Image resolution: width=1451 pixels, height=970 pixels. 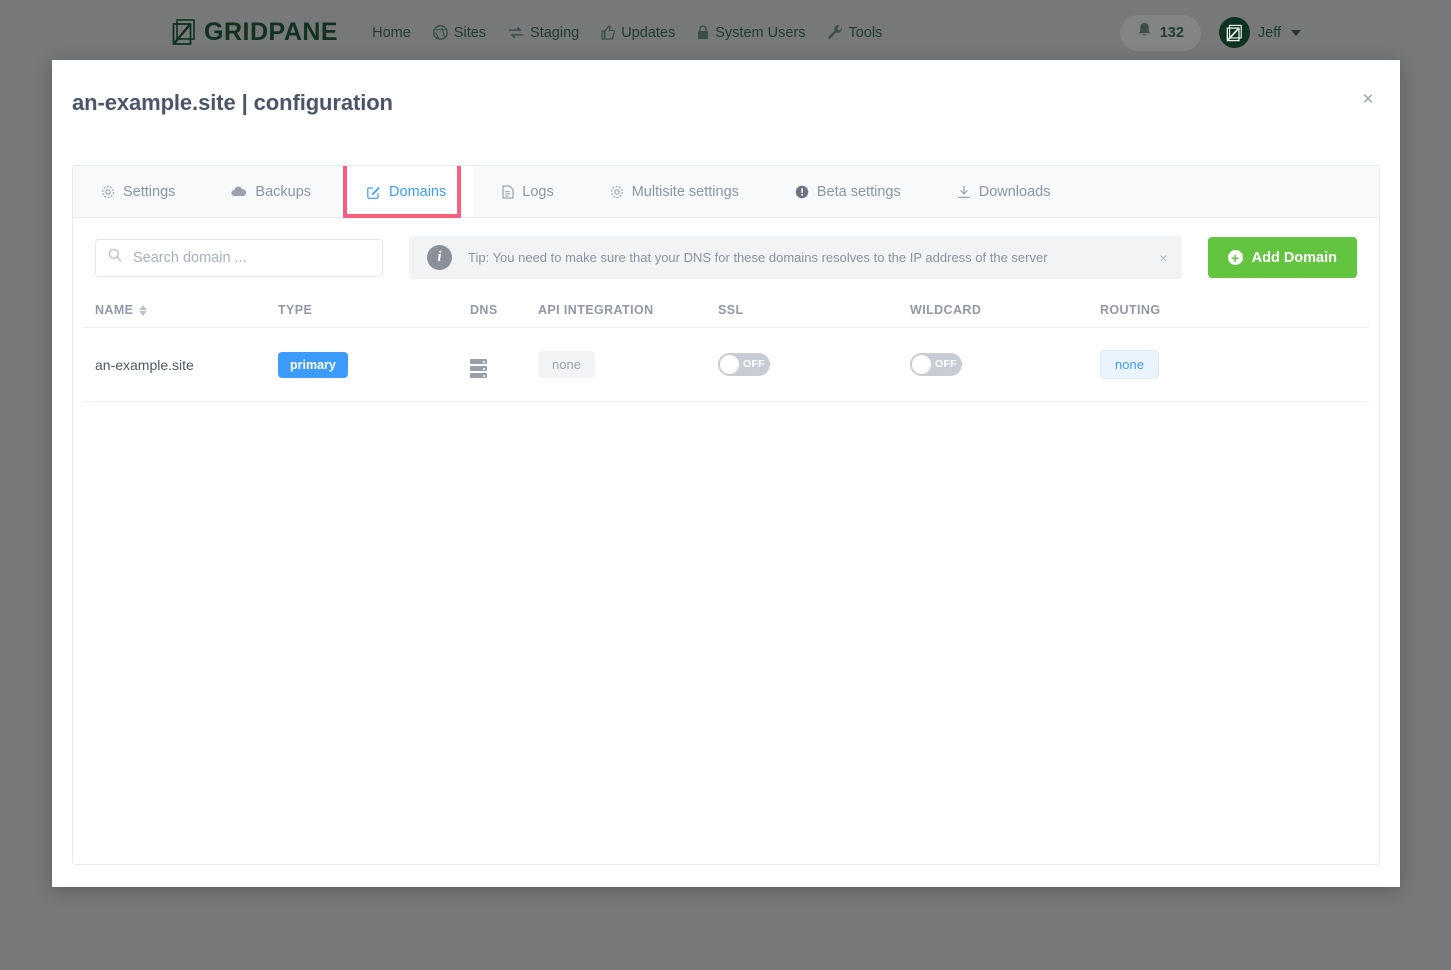 I want to click on column-header-wildcard-label: WILDCARD, so click(x=946, y=310).